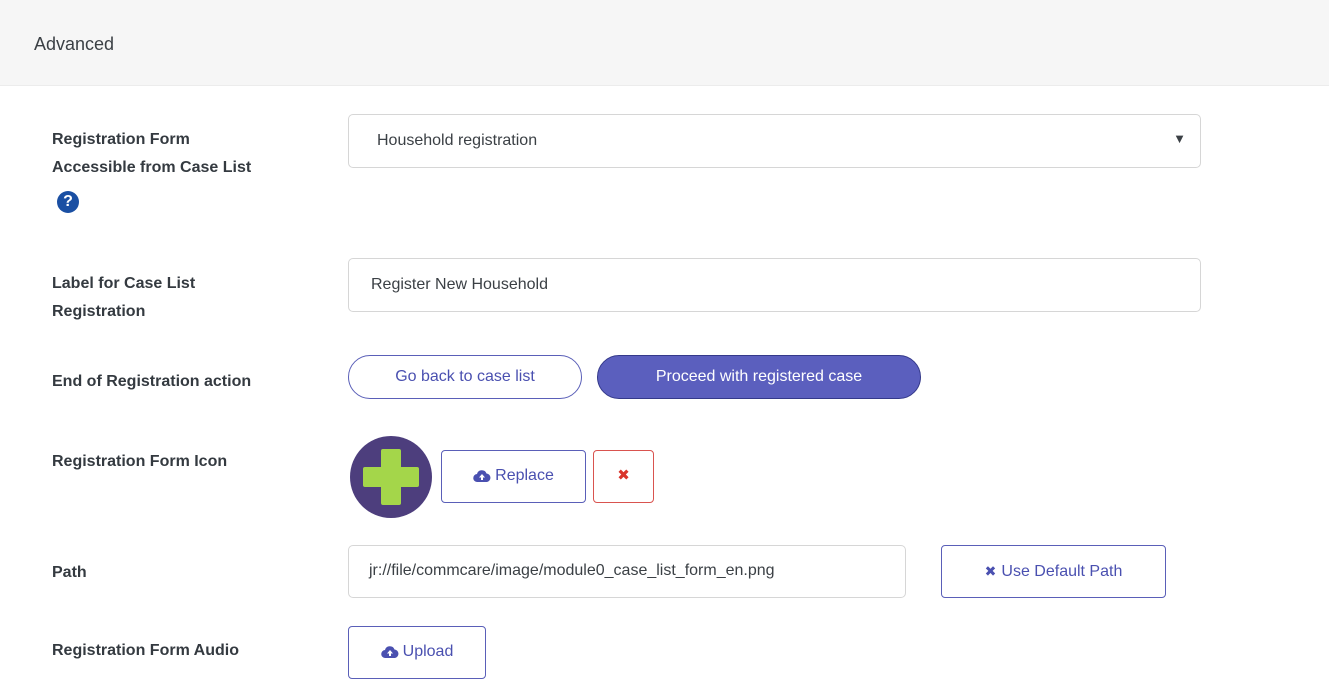 The width and height of the screenshot is (1329, 692). What do you see at coordinates (1179, 138) in the screenshot?
I see `chevron-down-icon: ▼` at bounding box center [1179, 138].